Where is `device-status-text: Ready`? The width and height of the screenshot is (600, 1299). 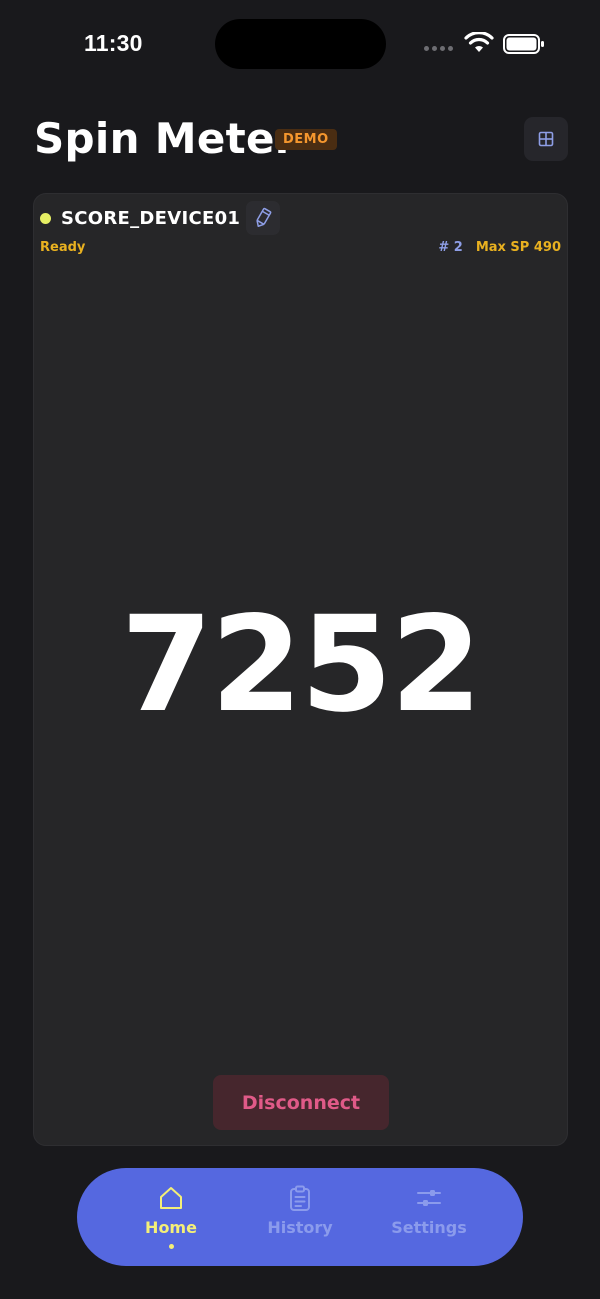
device-status-text: Ready is located at coordinates (63, 247).